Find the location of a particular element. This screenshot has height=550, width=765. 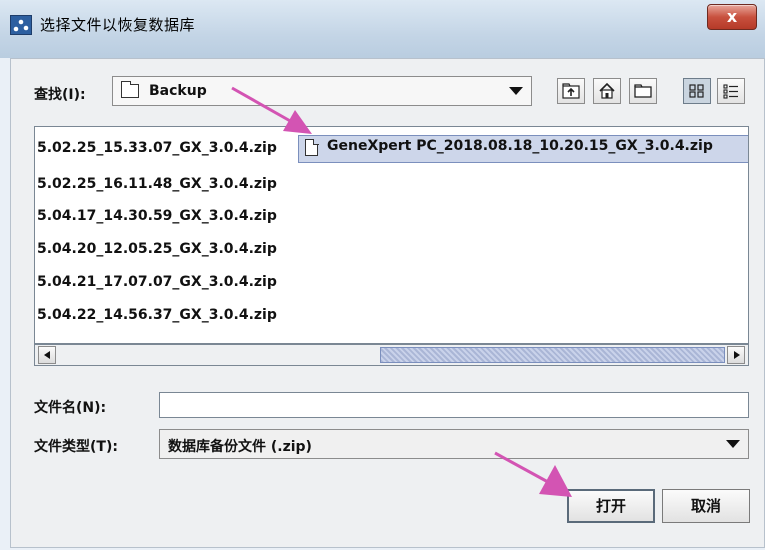

file-item: 5.04.22_14.56.37_GX_3.0.4.zip is located at coordinates (157, 315).